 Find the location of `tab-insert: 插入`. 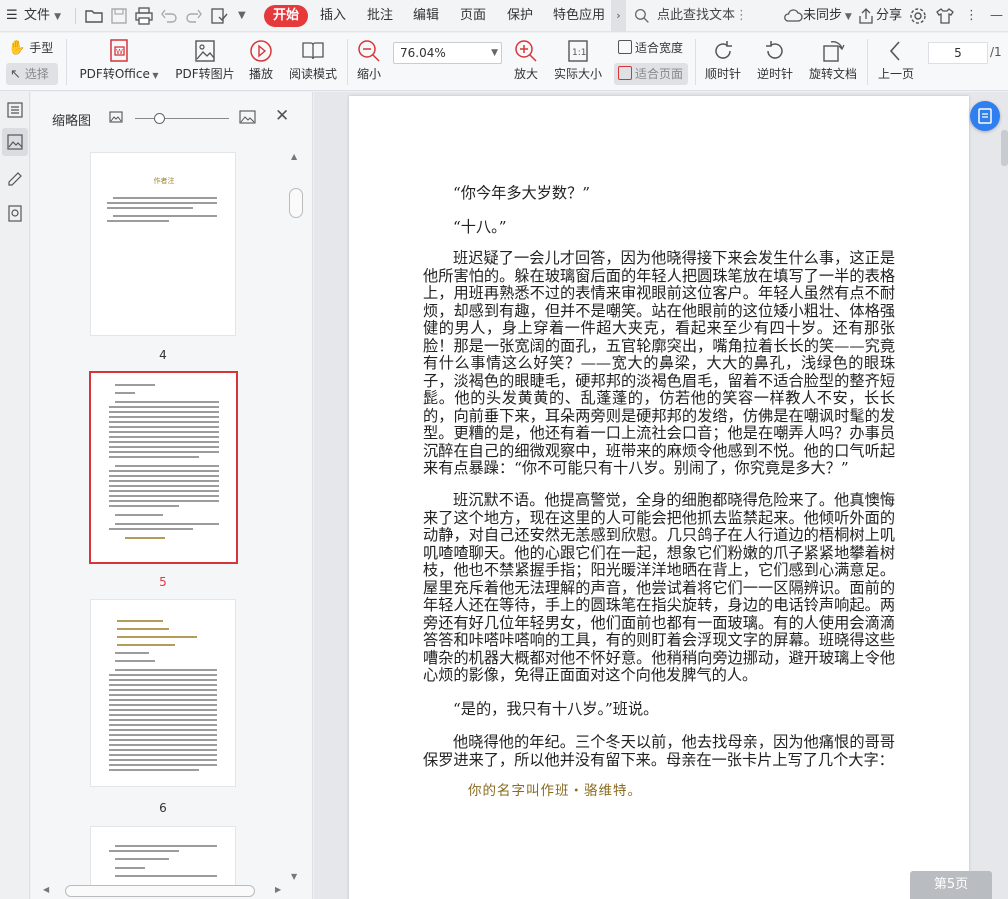

tab-insert: 插入 is located at coordinates (333, 16).